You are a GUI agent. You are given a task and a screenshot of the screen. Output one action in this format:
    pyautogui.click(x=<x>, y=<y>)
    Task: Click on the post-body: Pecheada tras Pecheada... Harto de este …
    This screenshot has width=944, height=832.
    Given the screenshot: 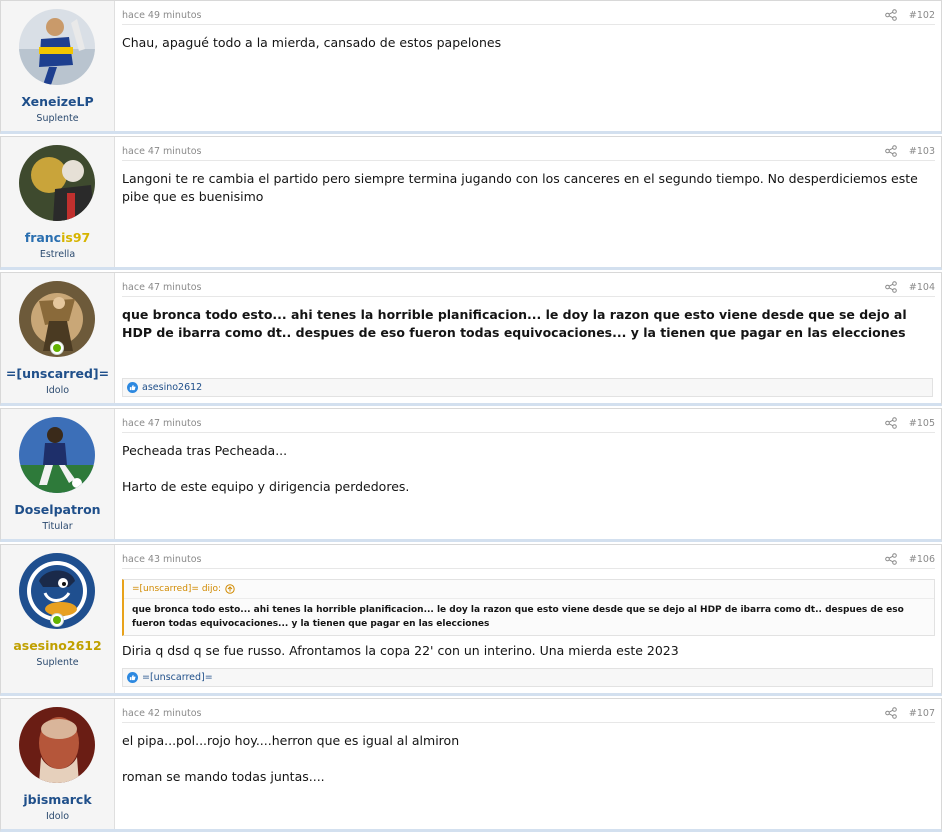 What is the action you would take?
    pyautogui.click(x=528, y=464)
    